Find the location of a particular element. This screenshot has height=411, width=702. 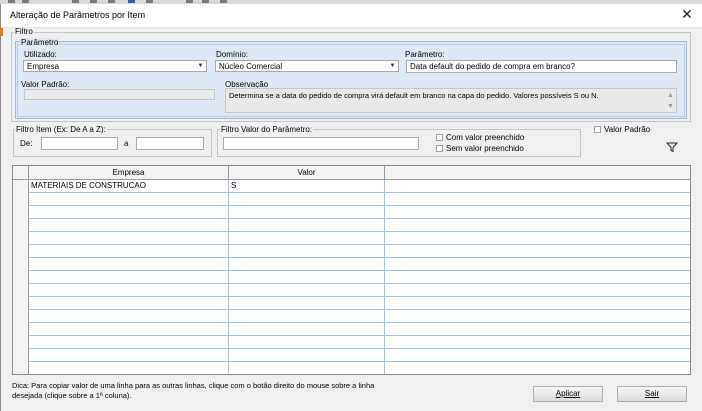

dominio-value: Núcleo Comercial is located at coordinates (251, 66).